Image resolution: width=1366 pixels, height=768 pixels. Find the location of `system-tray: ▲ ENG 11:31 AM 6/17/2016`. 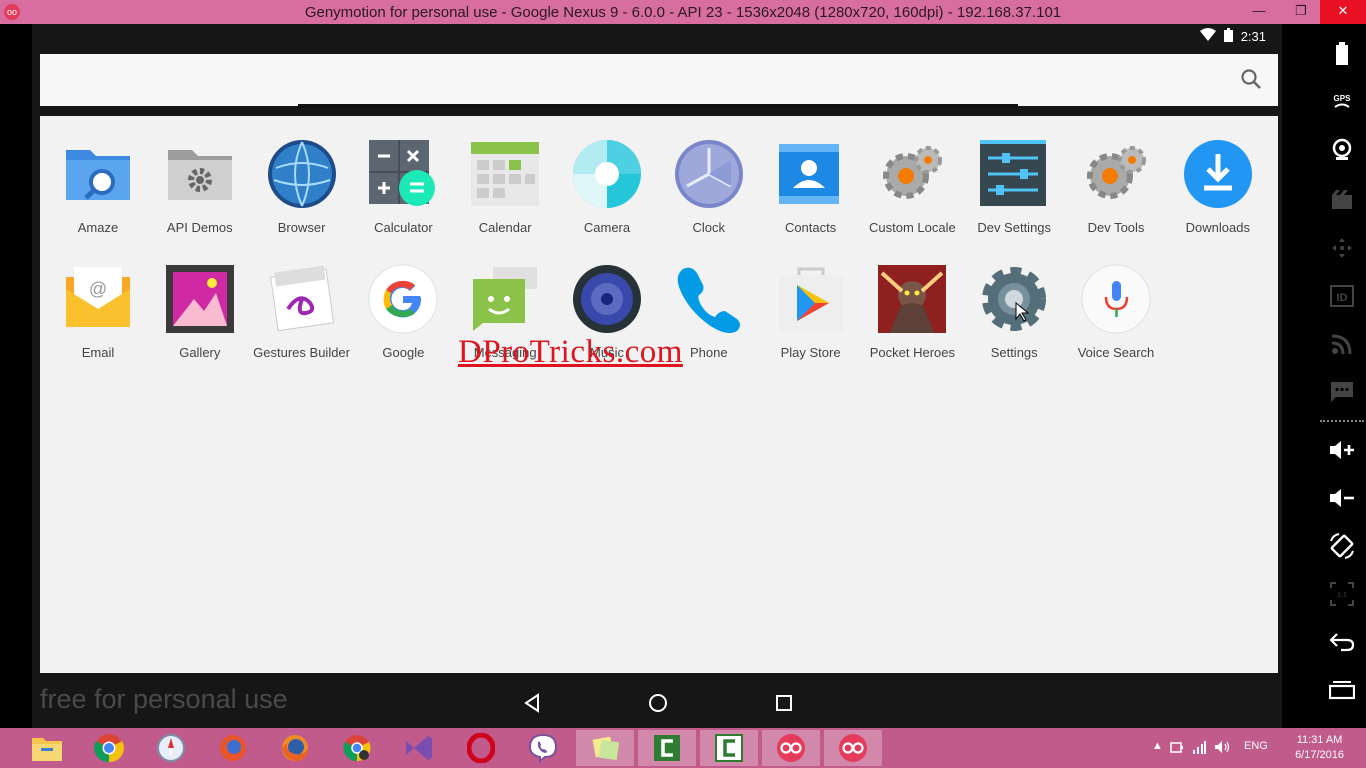

system-tray: ▲ ENG 11:31 AM 6/17/2016 is located at coordinates (1251, 748).